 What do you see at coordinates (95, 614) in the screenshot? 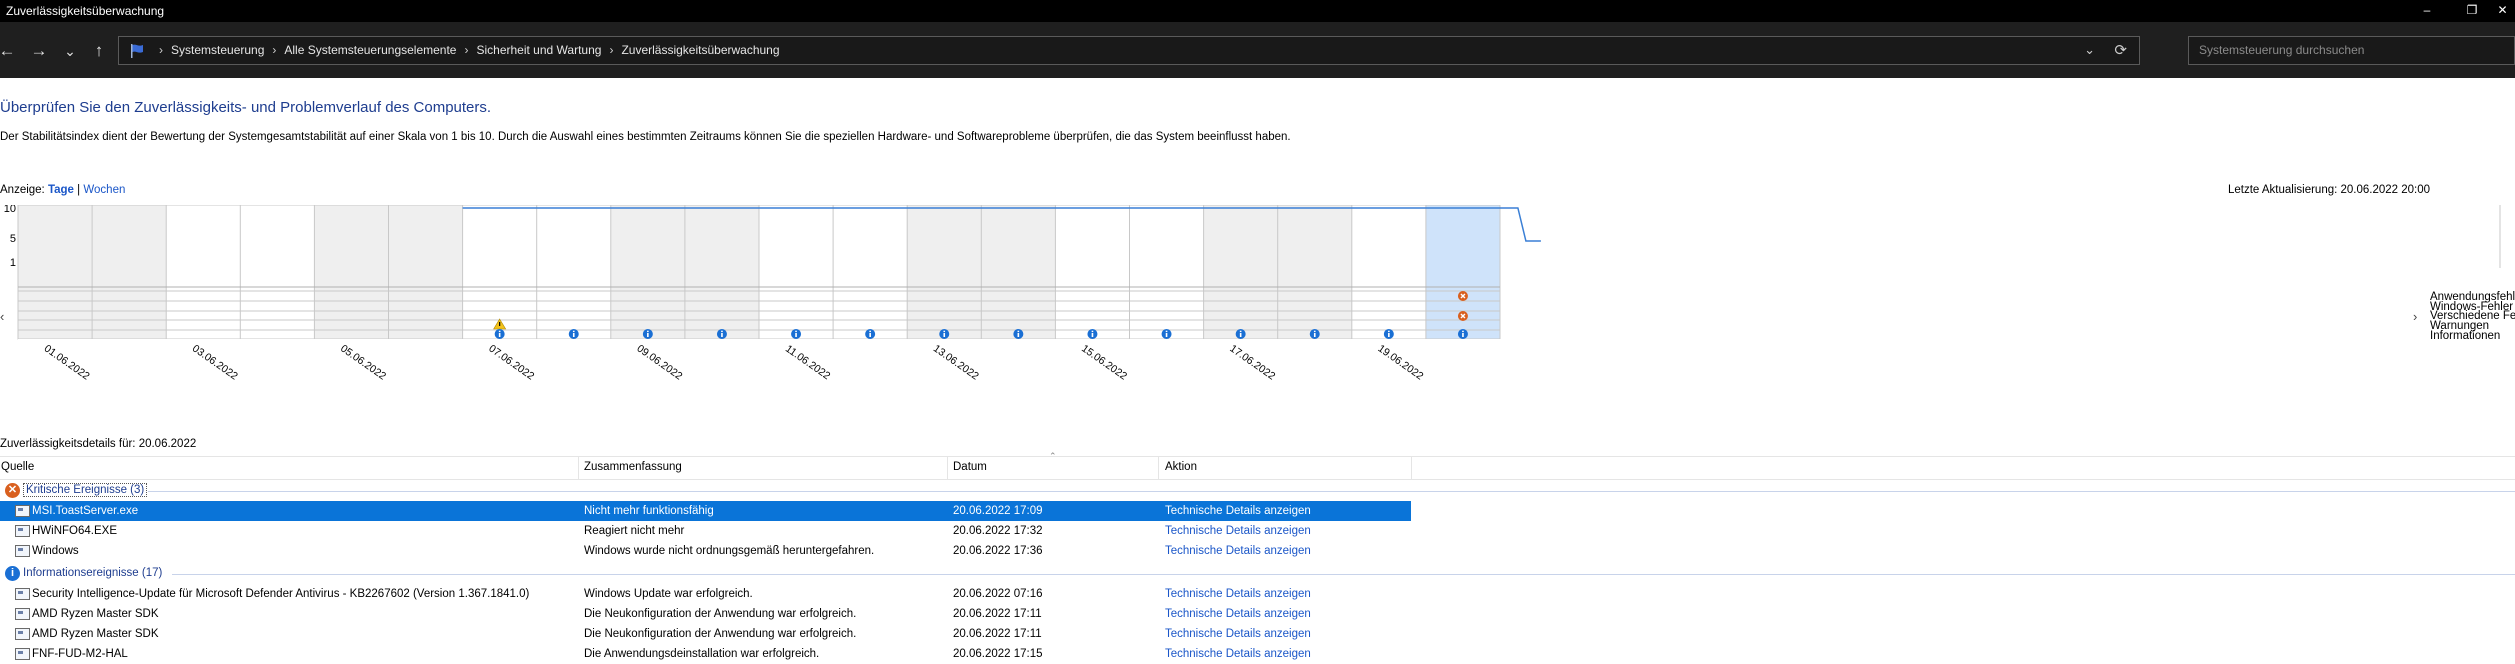
I see `table-cell-source: AMD Ryzen Master SDK` at bounding box center [95, 614].